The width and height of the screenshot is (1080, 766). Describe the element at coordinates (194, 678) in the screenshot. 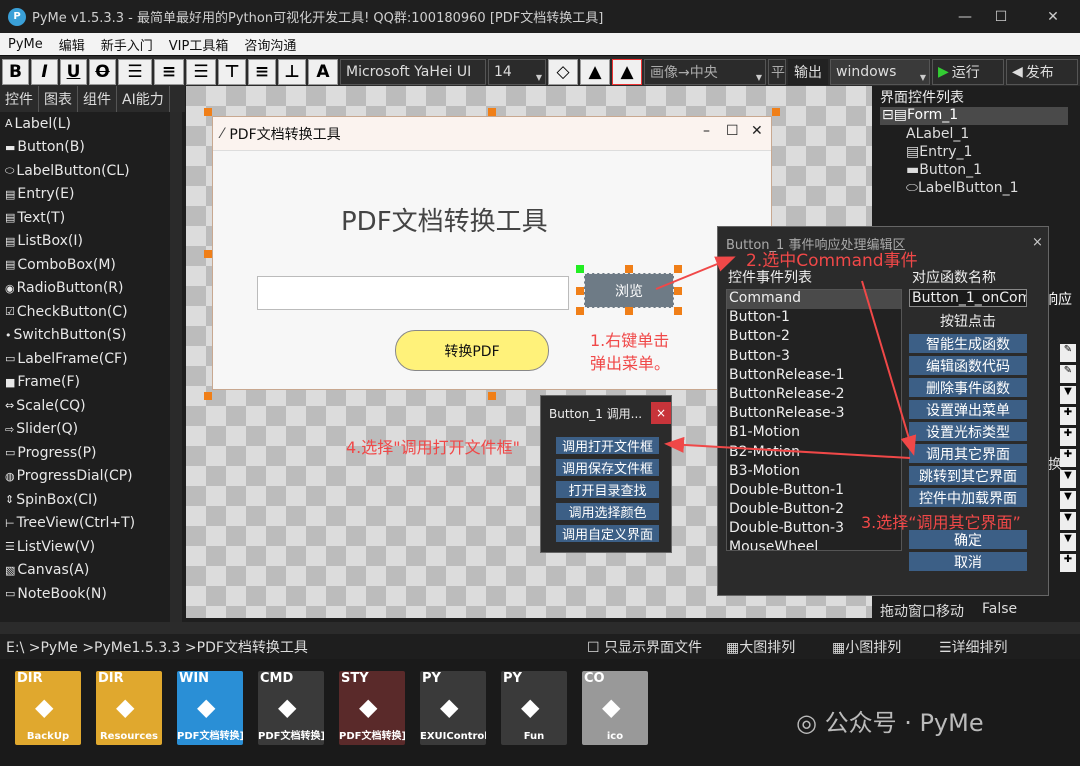

I see `file-type-tag: WIN` at that location.